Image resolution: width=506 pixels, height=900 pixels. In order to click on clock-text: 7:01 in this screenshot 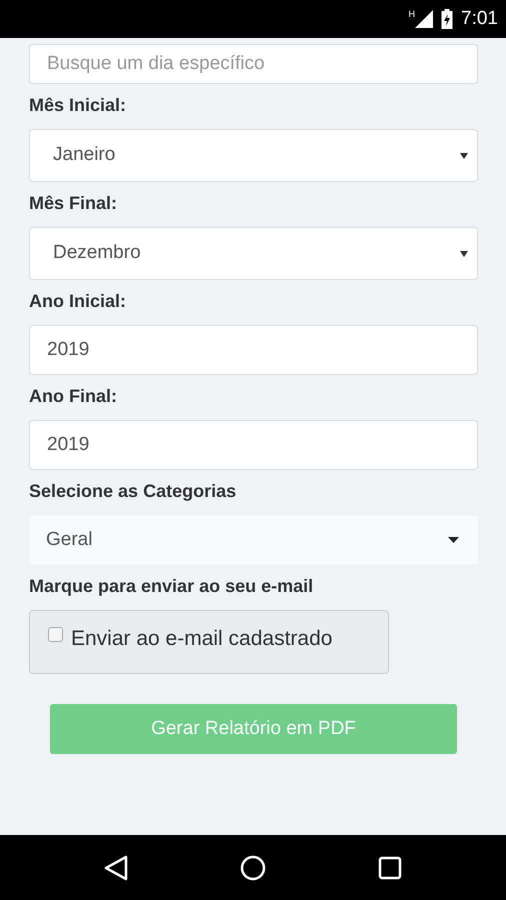, I will do `click(479, 18)`.